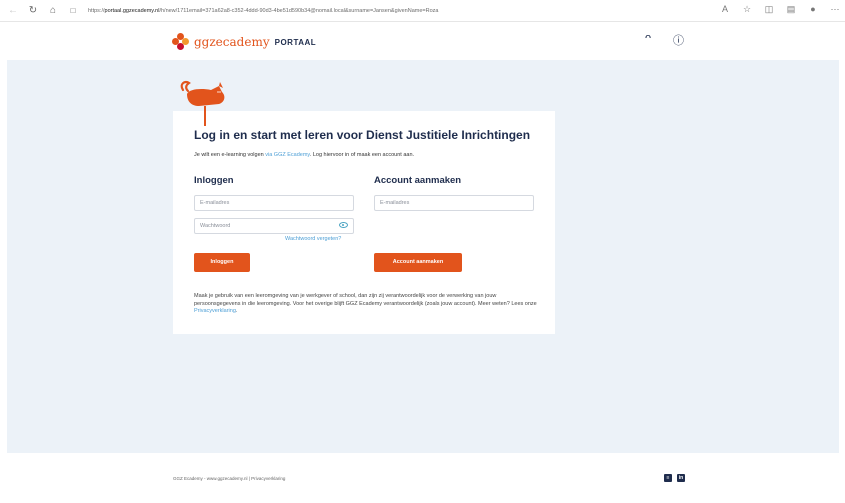  I want to click on logo-text: ggzecademy, so click(232, 42).